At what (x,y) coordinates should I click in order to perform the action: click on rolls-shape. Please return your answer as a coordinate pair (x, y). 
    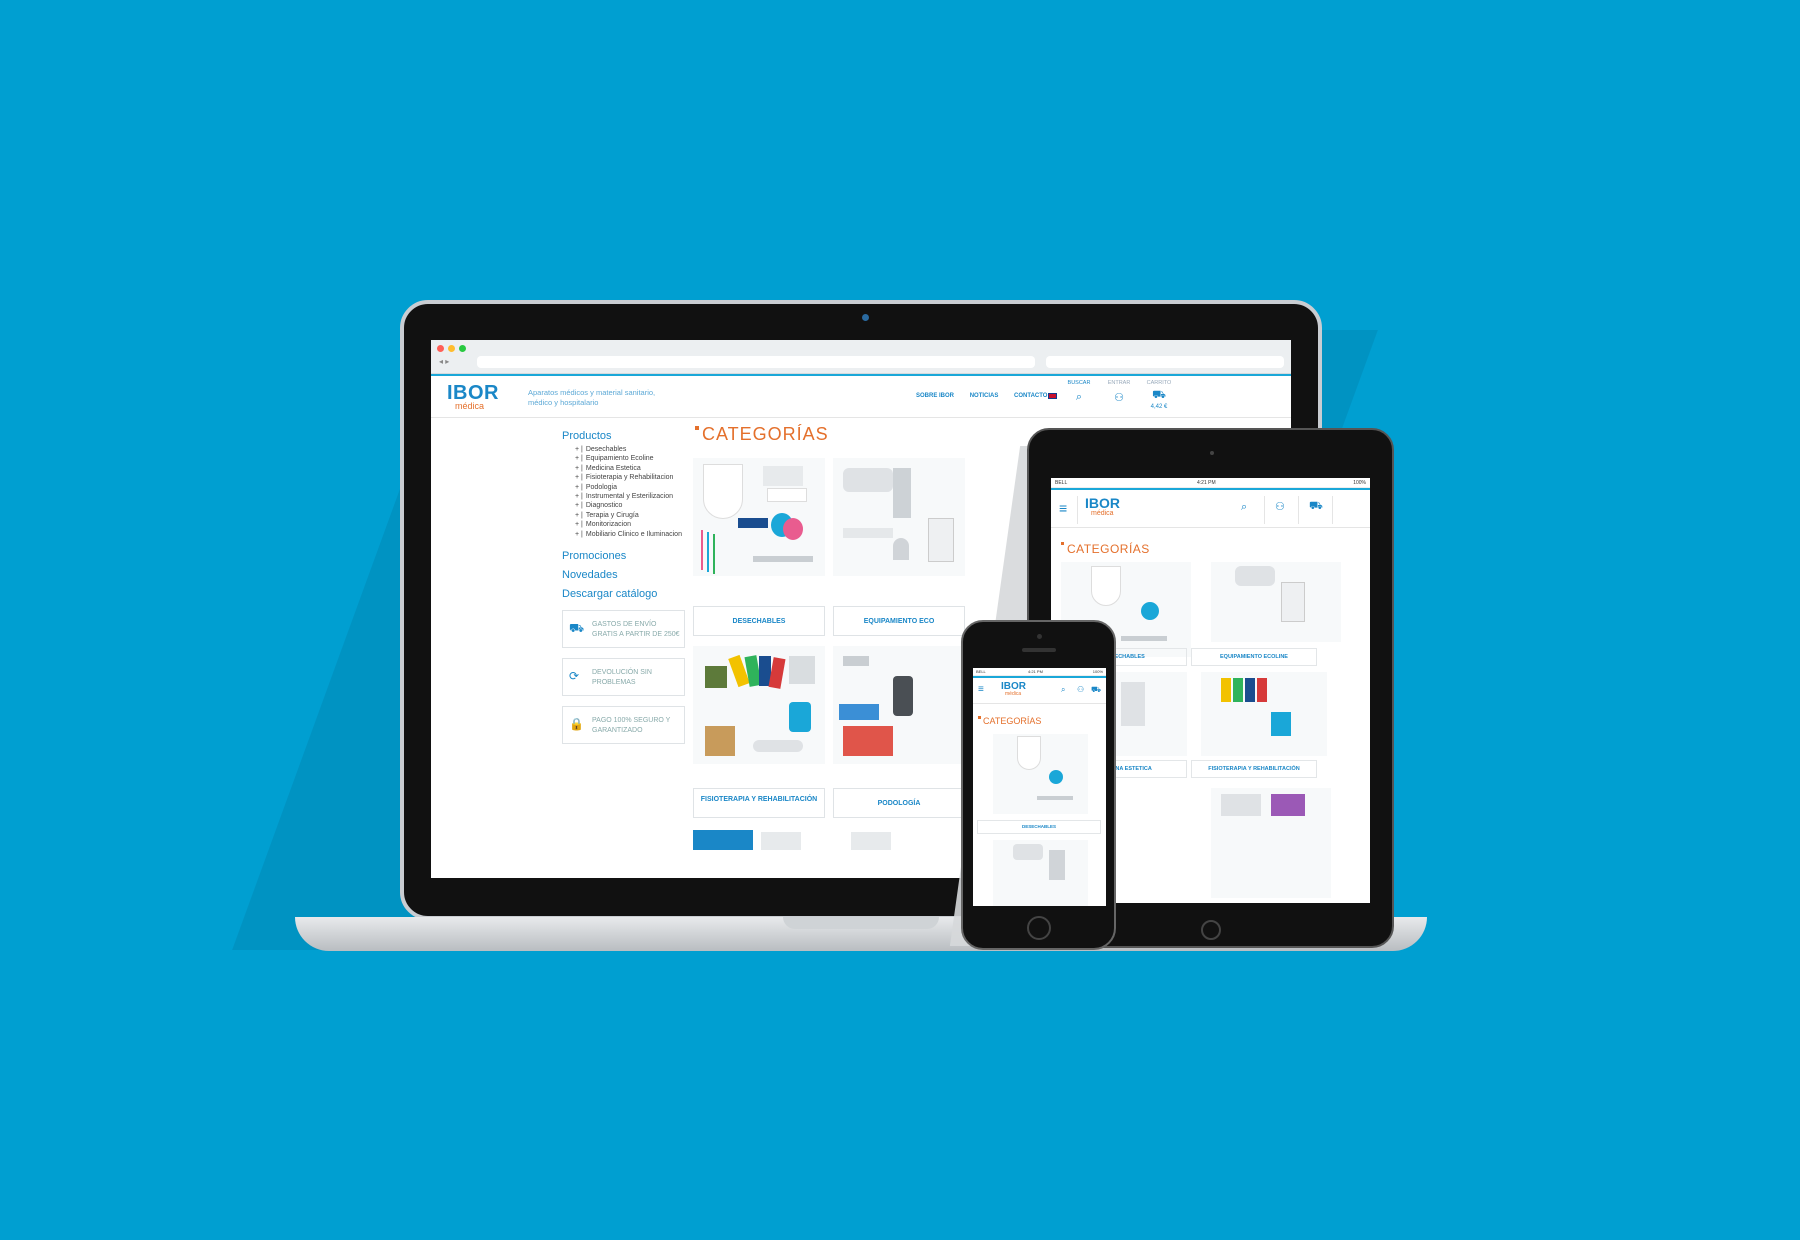
    Looking at the image, I should click on (753, 523).